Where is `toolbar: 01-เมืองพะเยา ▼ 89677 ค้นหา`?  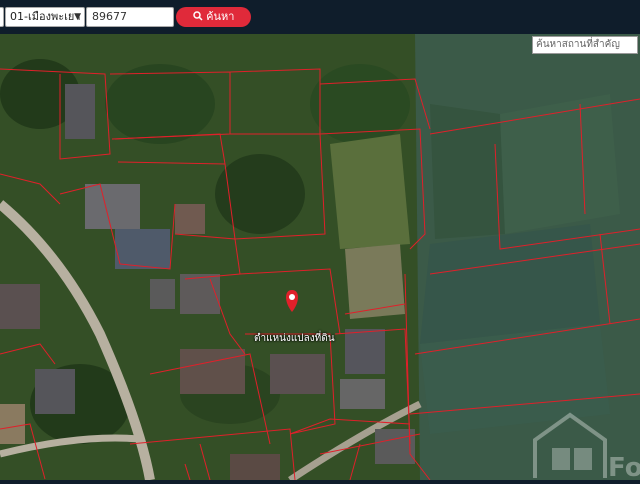 toolbar: 01-เมืองพะเยา ▼ 89677 ค้นหา is located at coordinates (320, 17).